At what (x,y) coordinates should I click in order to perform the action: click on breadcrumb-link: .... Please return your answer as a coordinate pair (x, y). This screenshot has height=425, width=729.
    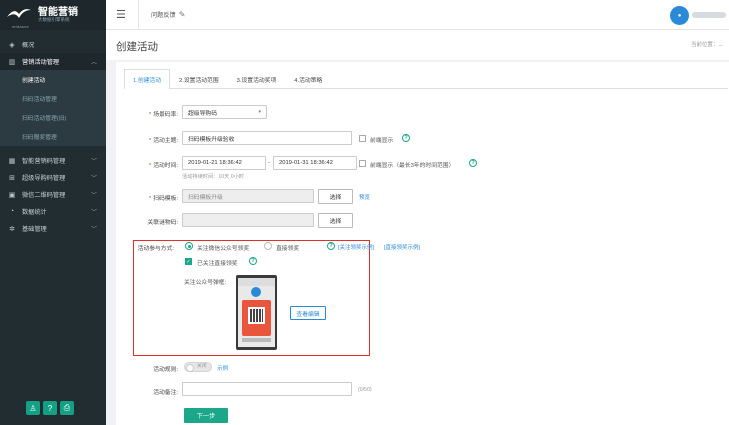
    Looking at the image, I should click on (720, 45).